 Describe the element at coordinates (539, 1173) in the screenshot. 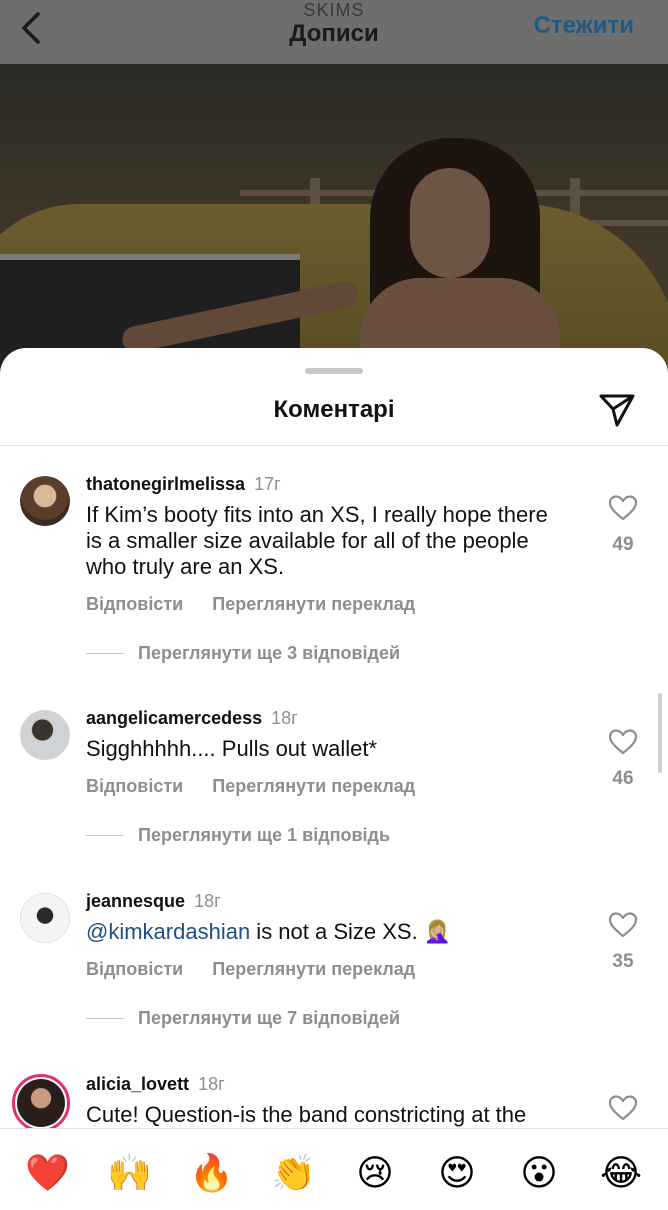

I see `emoji-surprised-face: 😮` at that location.